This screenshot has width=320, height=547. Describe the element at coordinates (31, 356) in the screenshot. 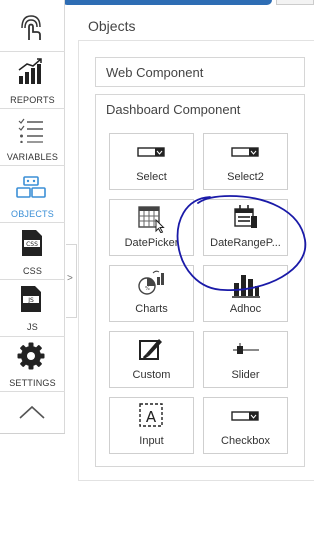

I see `gear-icon` at that location.